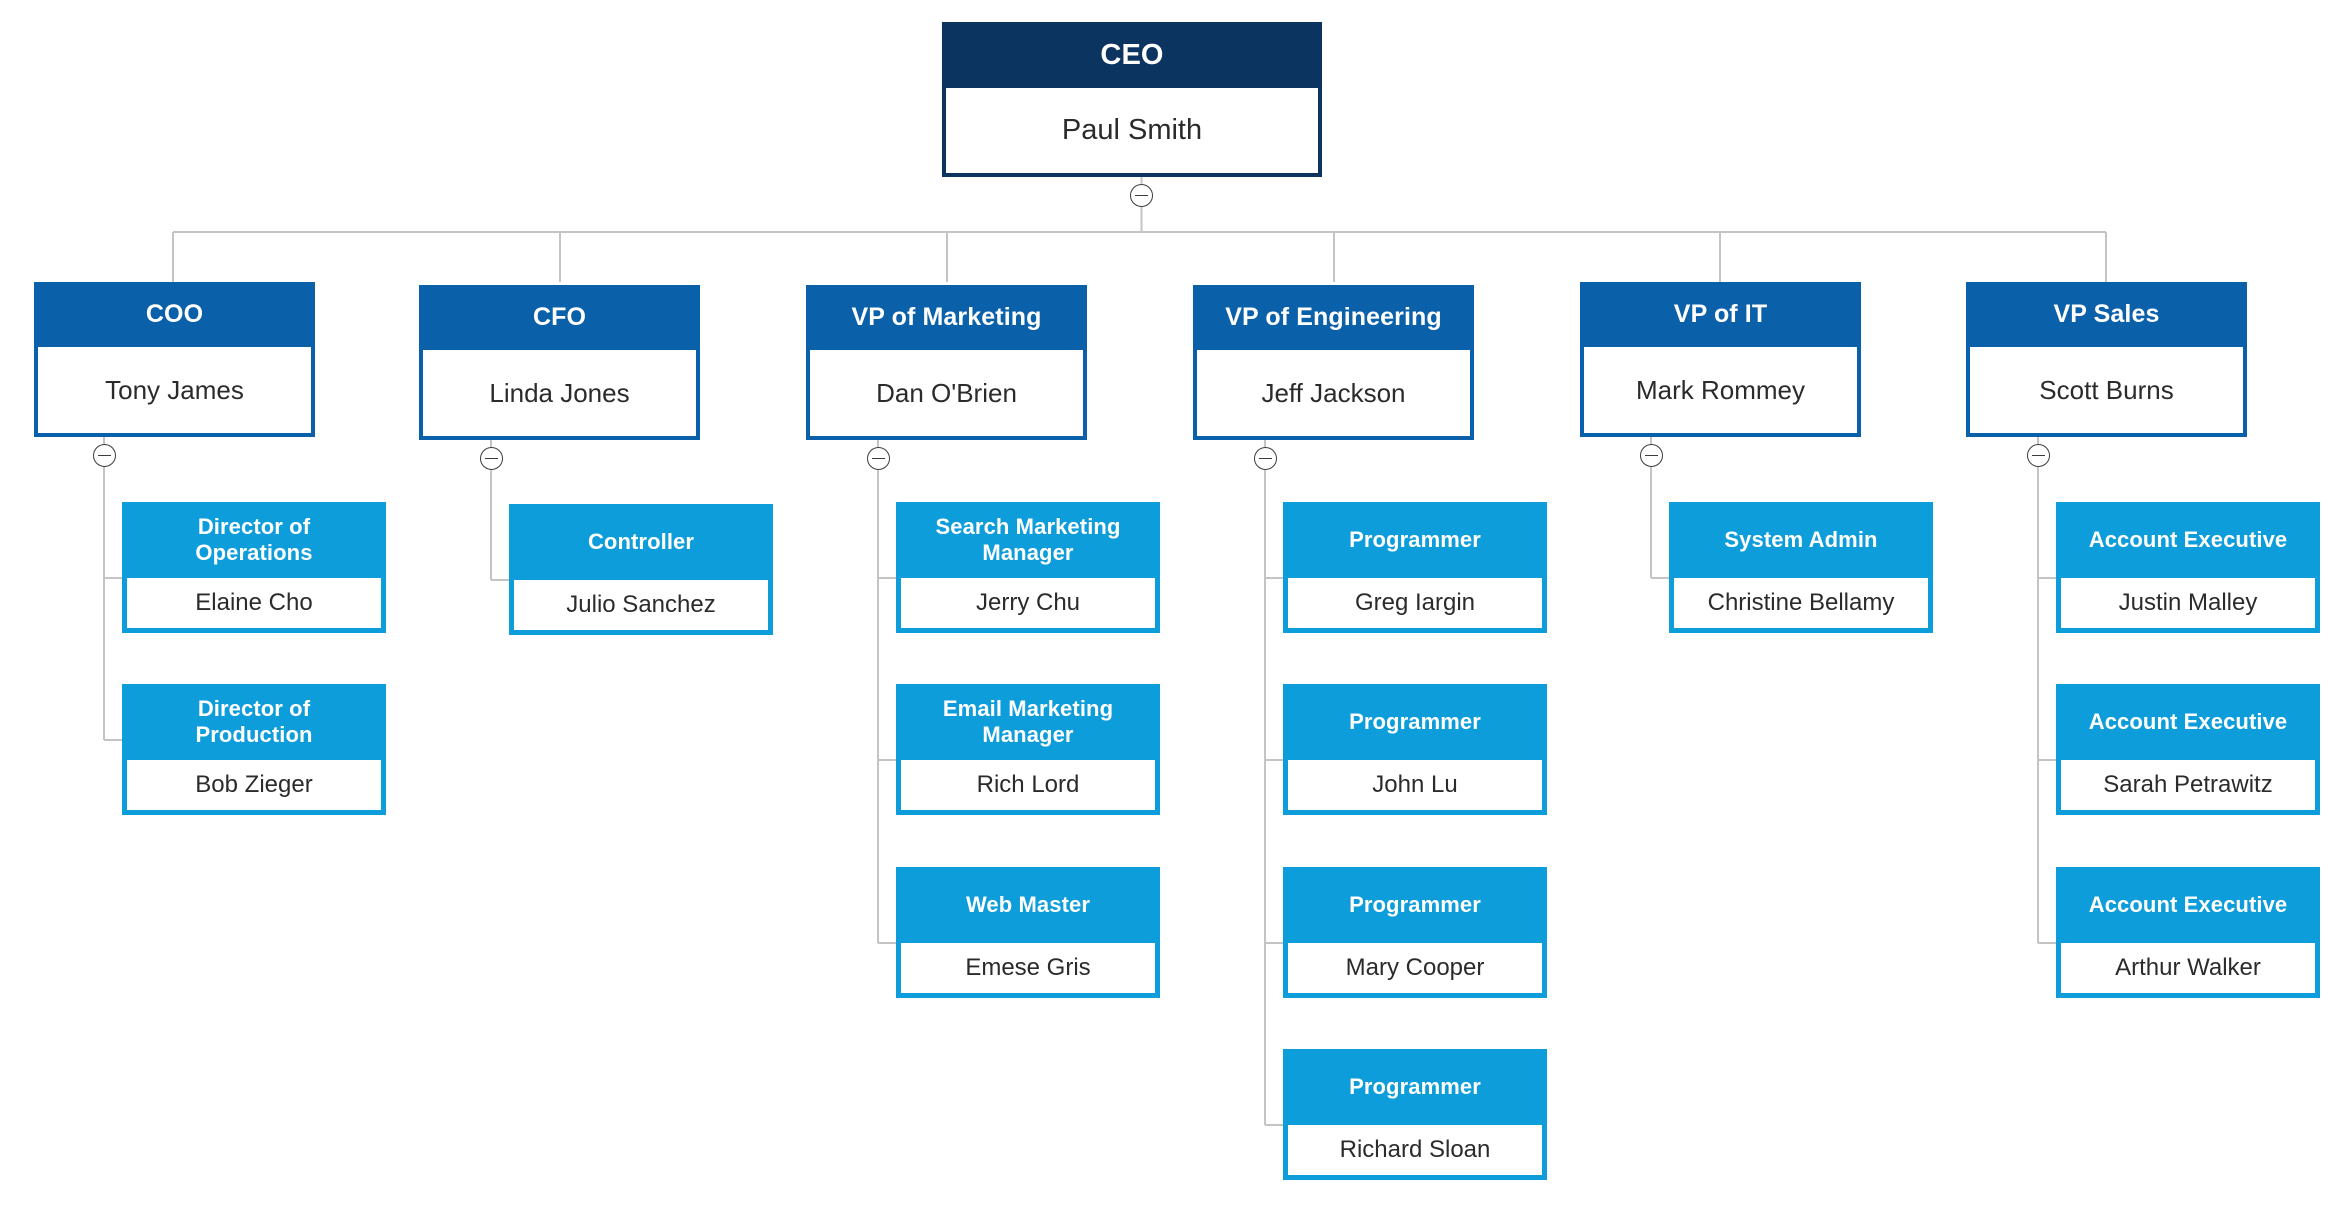  Describe the element at coordinates (1801, 603) in the screenshot. I see `node-name: Christine Bellamy` at that location.